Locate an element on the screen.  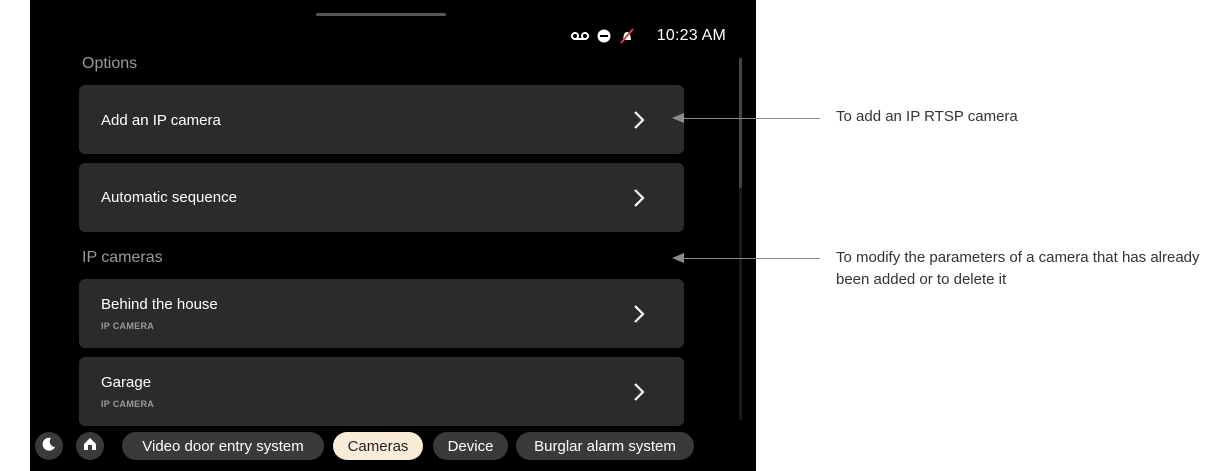
moon-icon is located at coordinates (49, 446).